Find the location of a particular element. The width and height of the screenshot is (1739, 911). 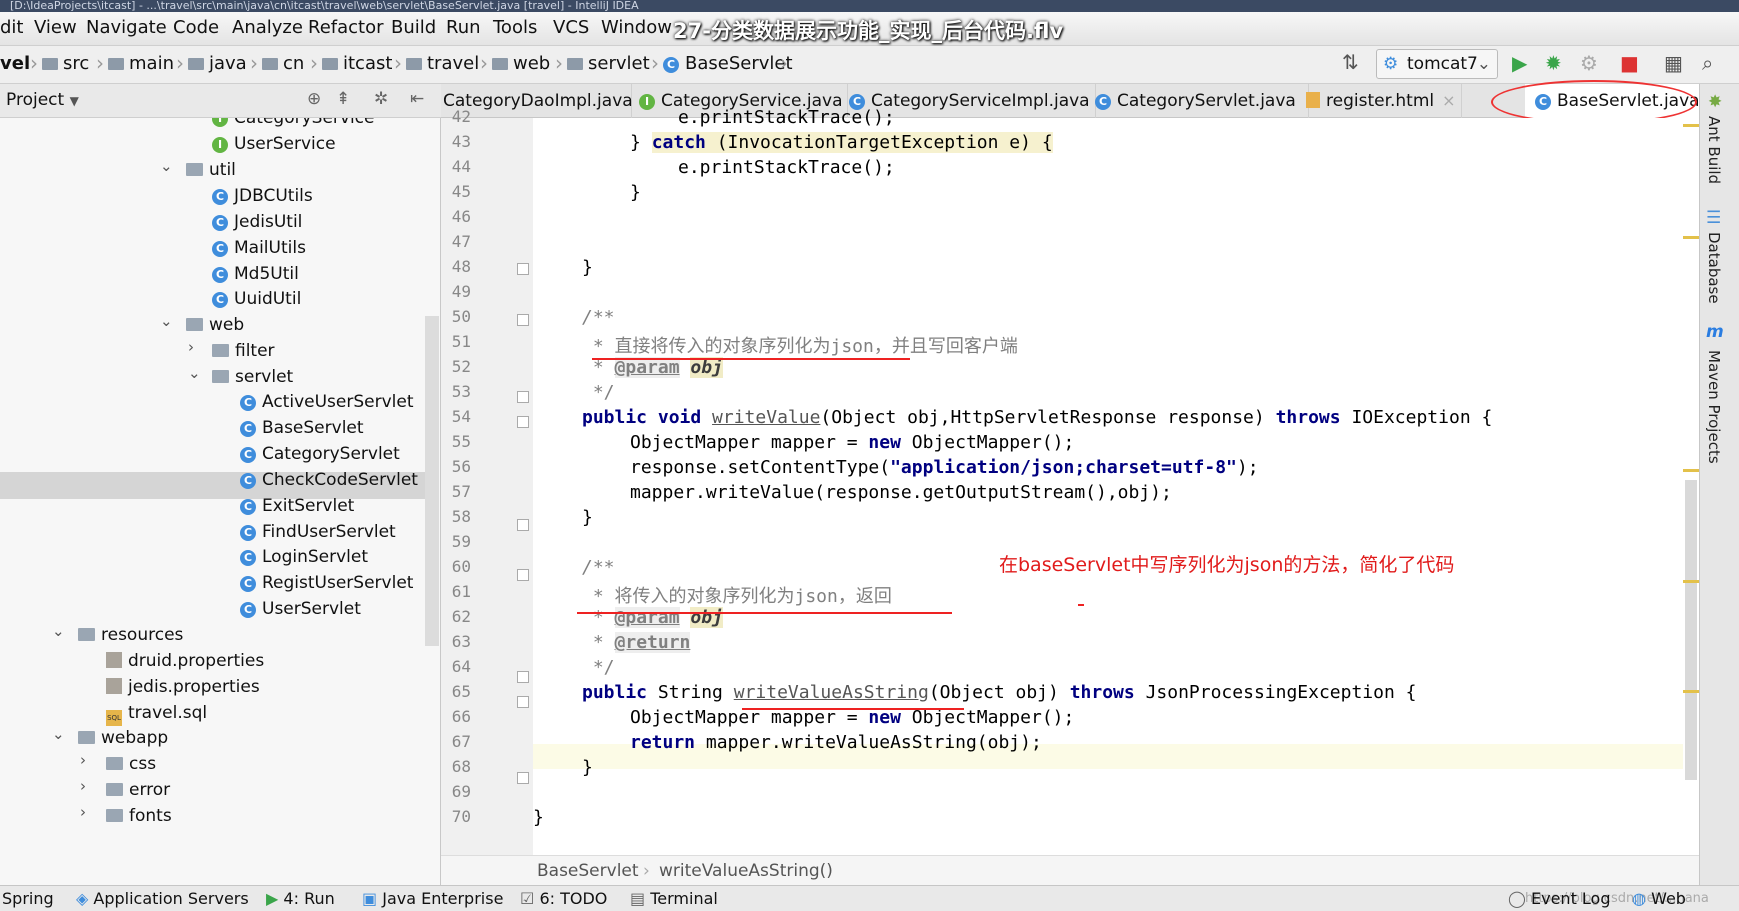

tree-item-jedis-properties: jedis.properties is located at coordinates (183, 687).